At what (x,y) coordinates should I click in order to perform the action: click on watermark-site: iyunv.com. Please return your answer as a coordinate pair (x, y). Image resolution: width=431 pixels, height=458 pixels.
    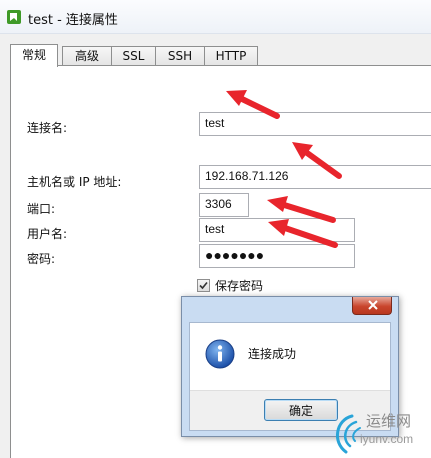
    Looking at the image, I should click on (387, 439).